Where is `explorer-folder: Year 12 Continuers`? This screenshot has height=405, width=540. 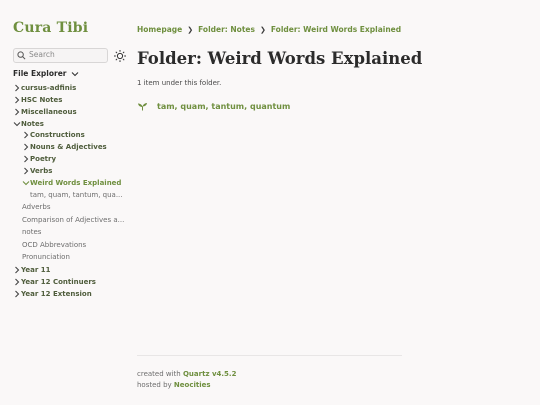 explorer-folder: Year 12 Continuers is located at coordinates (54, 282).